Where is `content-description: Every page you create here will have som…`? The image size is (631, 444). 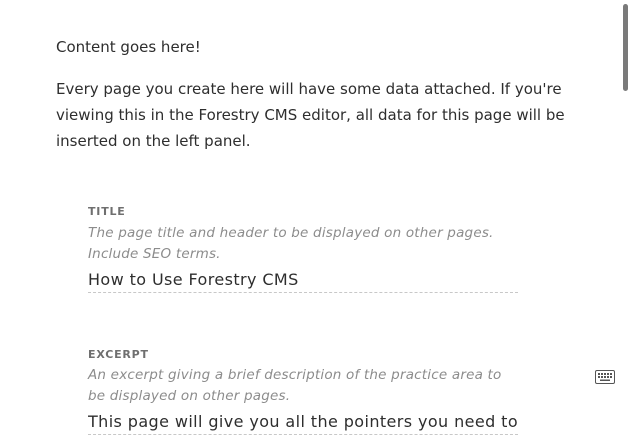 content-description: Every page you create here will have som… is located at coordinates (310, 115).